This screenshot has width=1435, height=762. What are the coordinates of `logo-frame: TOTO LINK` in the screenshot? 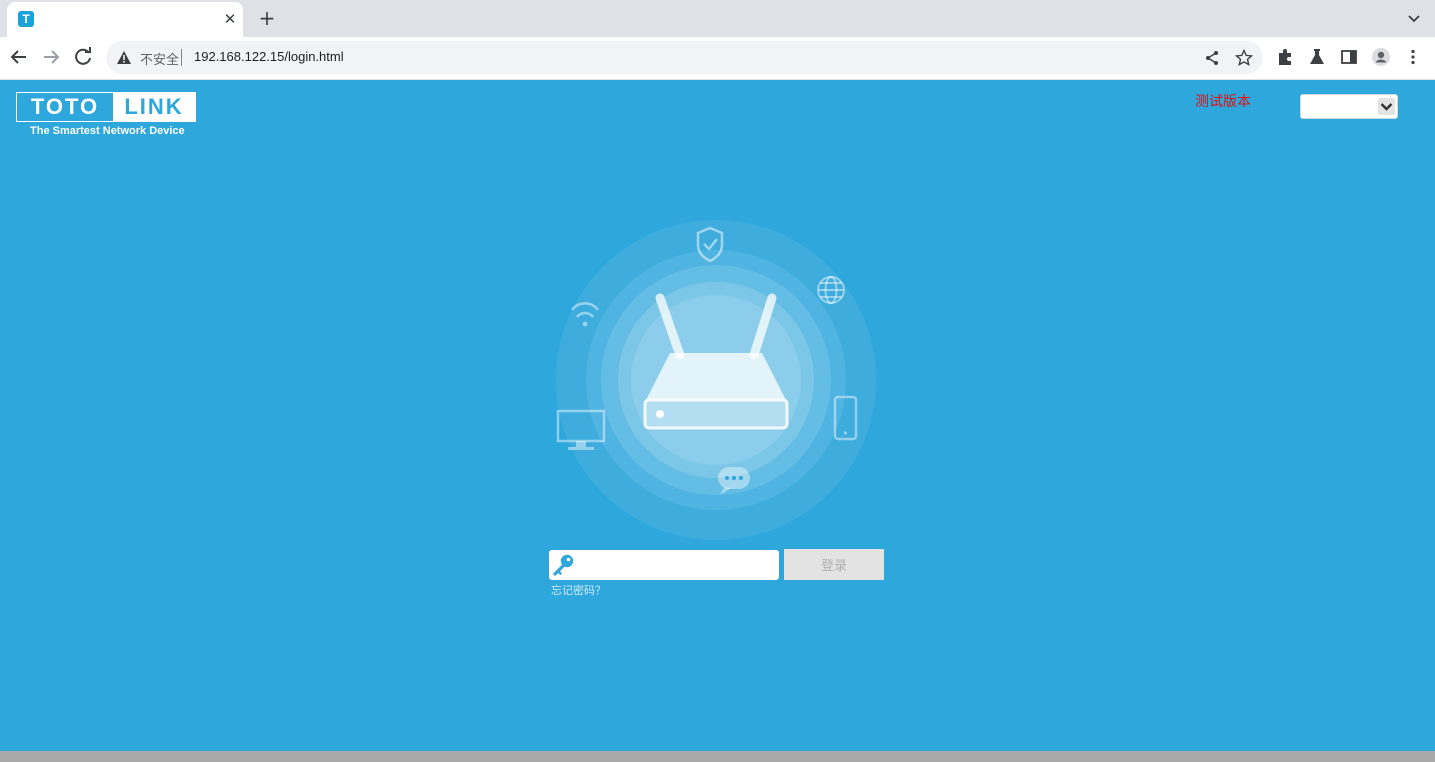 It's located at (106, 107).